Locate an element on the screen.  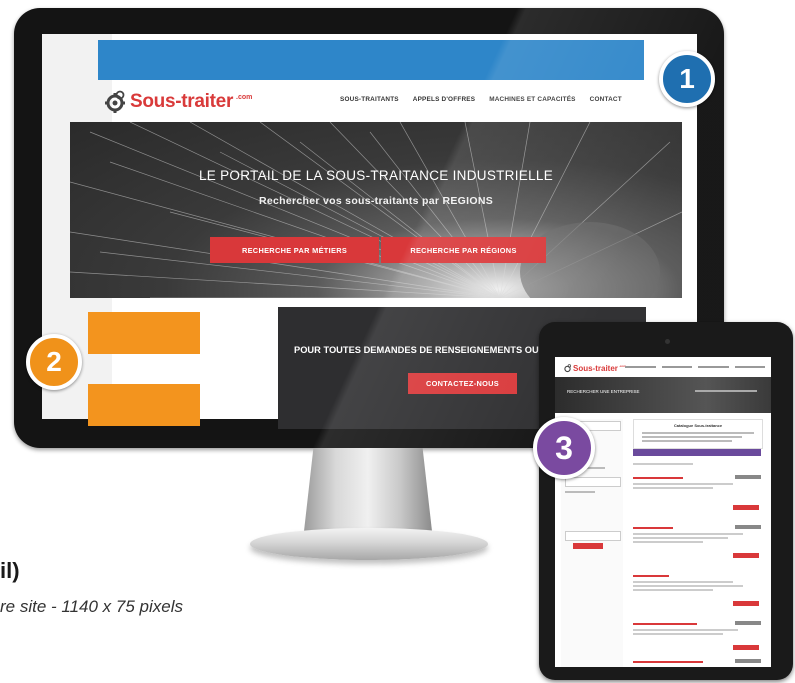
tablet-hero-text is located at coordinates (726, 391).